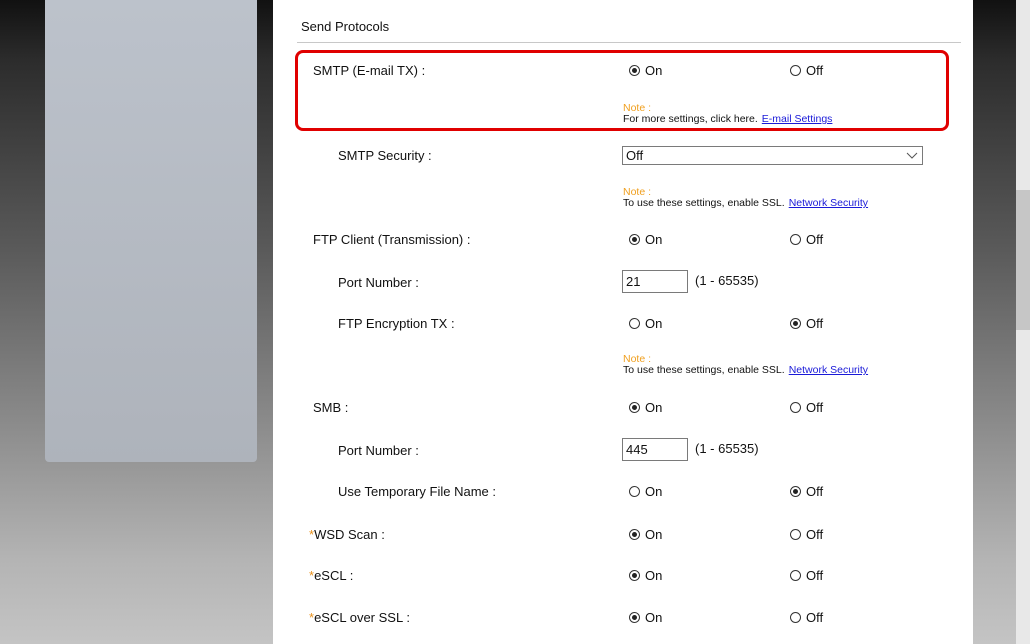  Describe the element at coordinates (806, 617) in the screenshot. I see `escl-ssl-off-radio: Off` at that location.